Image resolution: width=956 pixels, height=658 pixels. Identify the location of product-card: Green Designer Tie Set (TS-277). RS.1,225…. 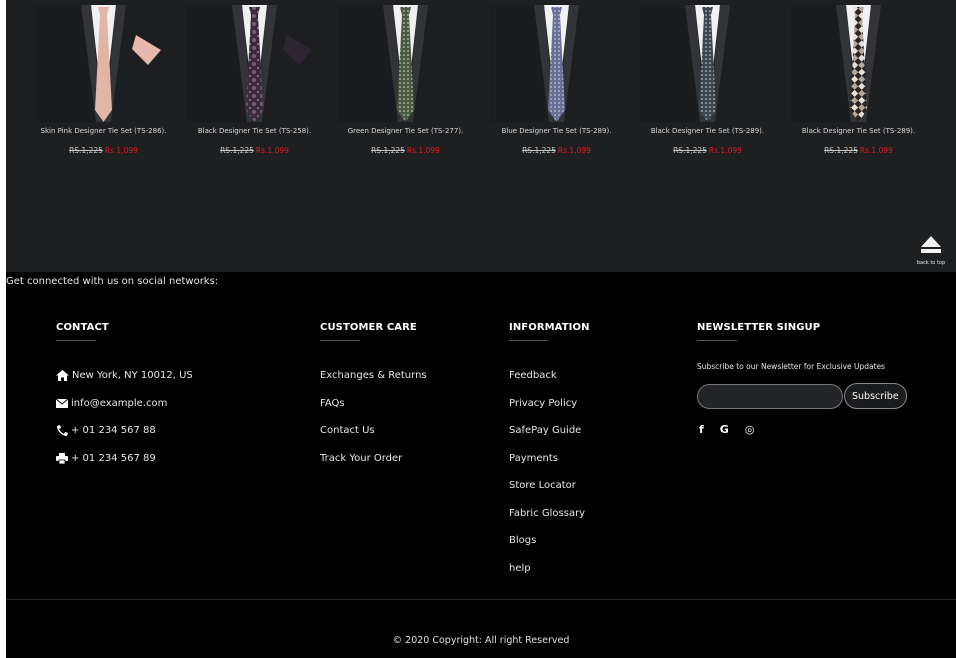
(405, 80).